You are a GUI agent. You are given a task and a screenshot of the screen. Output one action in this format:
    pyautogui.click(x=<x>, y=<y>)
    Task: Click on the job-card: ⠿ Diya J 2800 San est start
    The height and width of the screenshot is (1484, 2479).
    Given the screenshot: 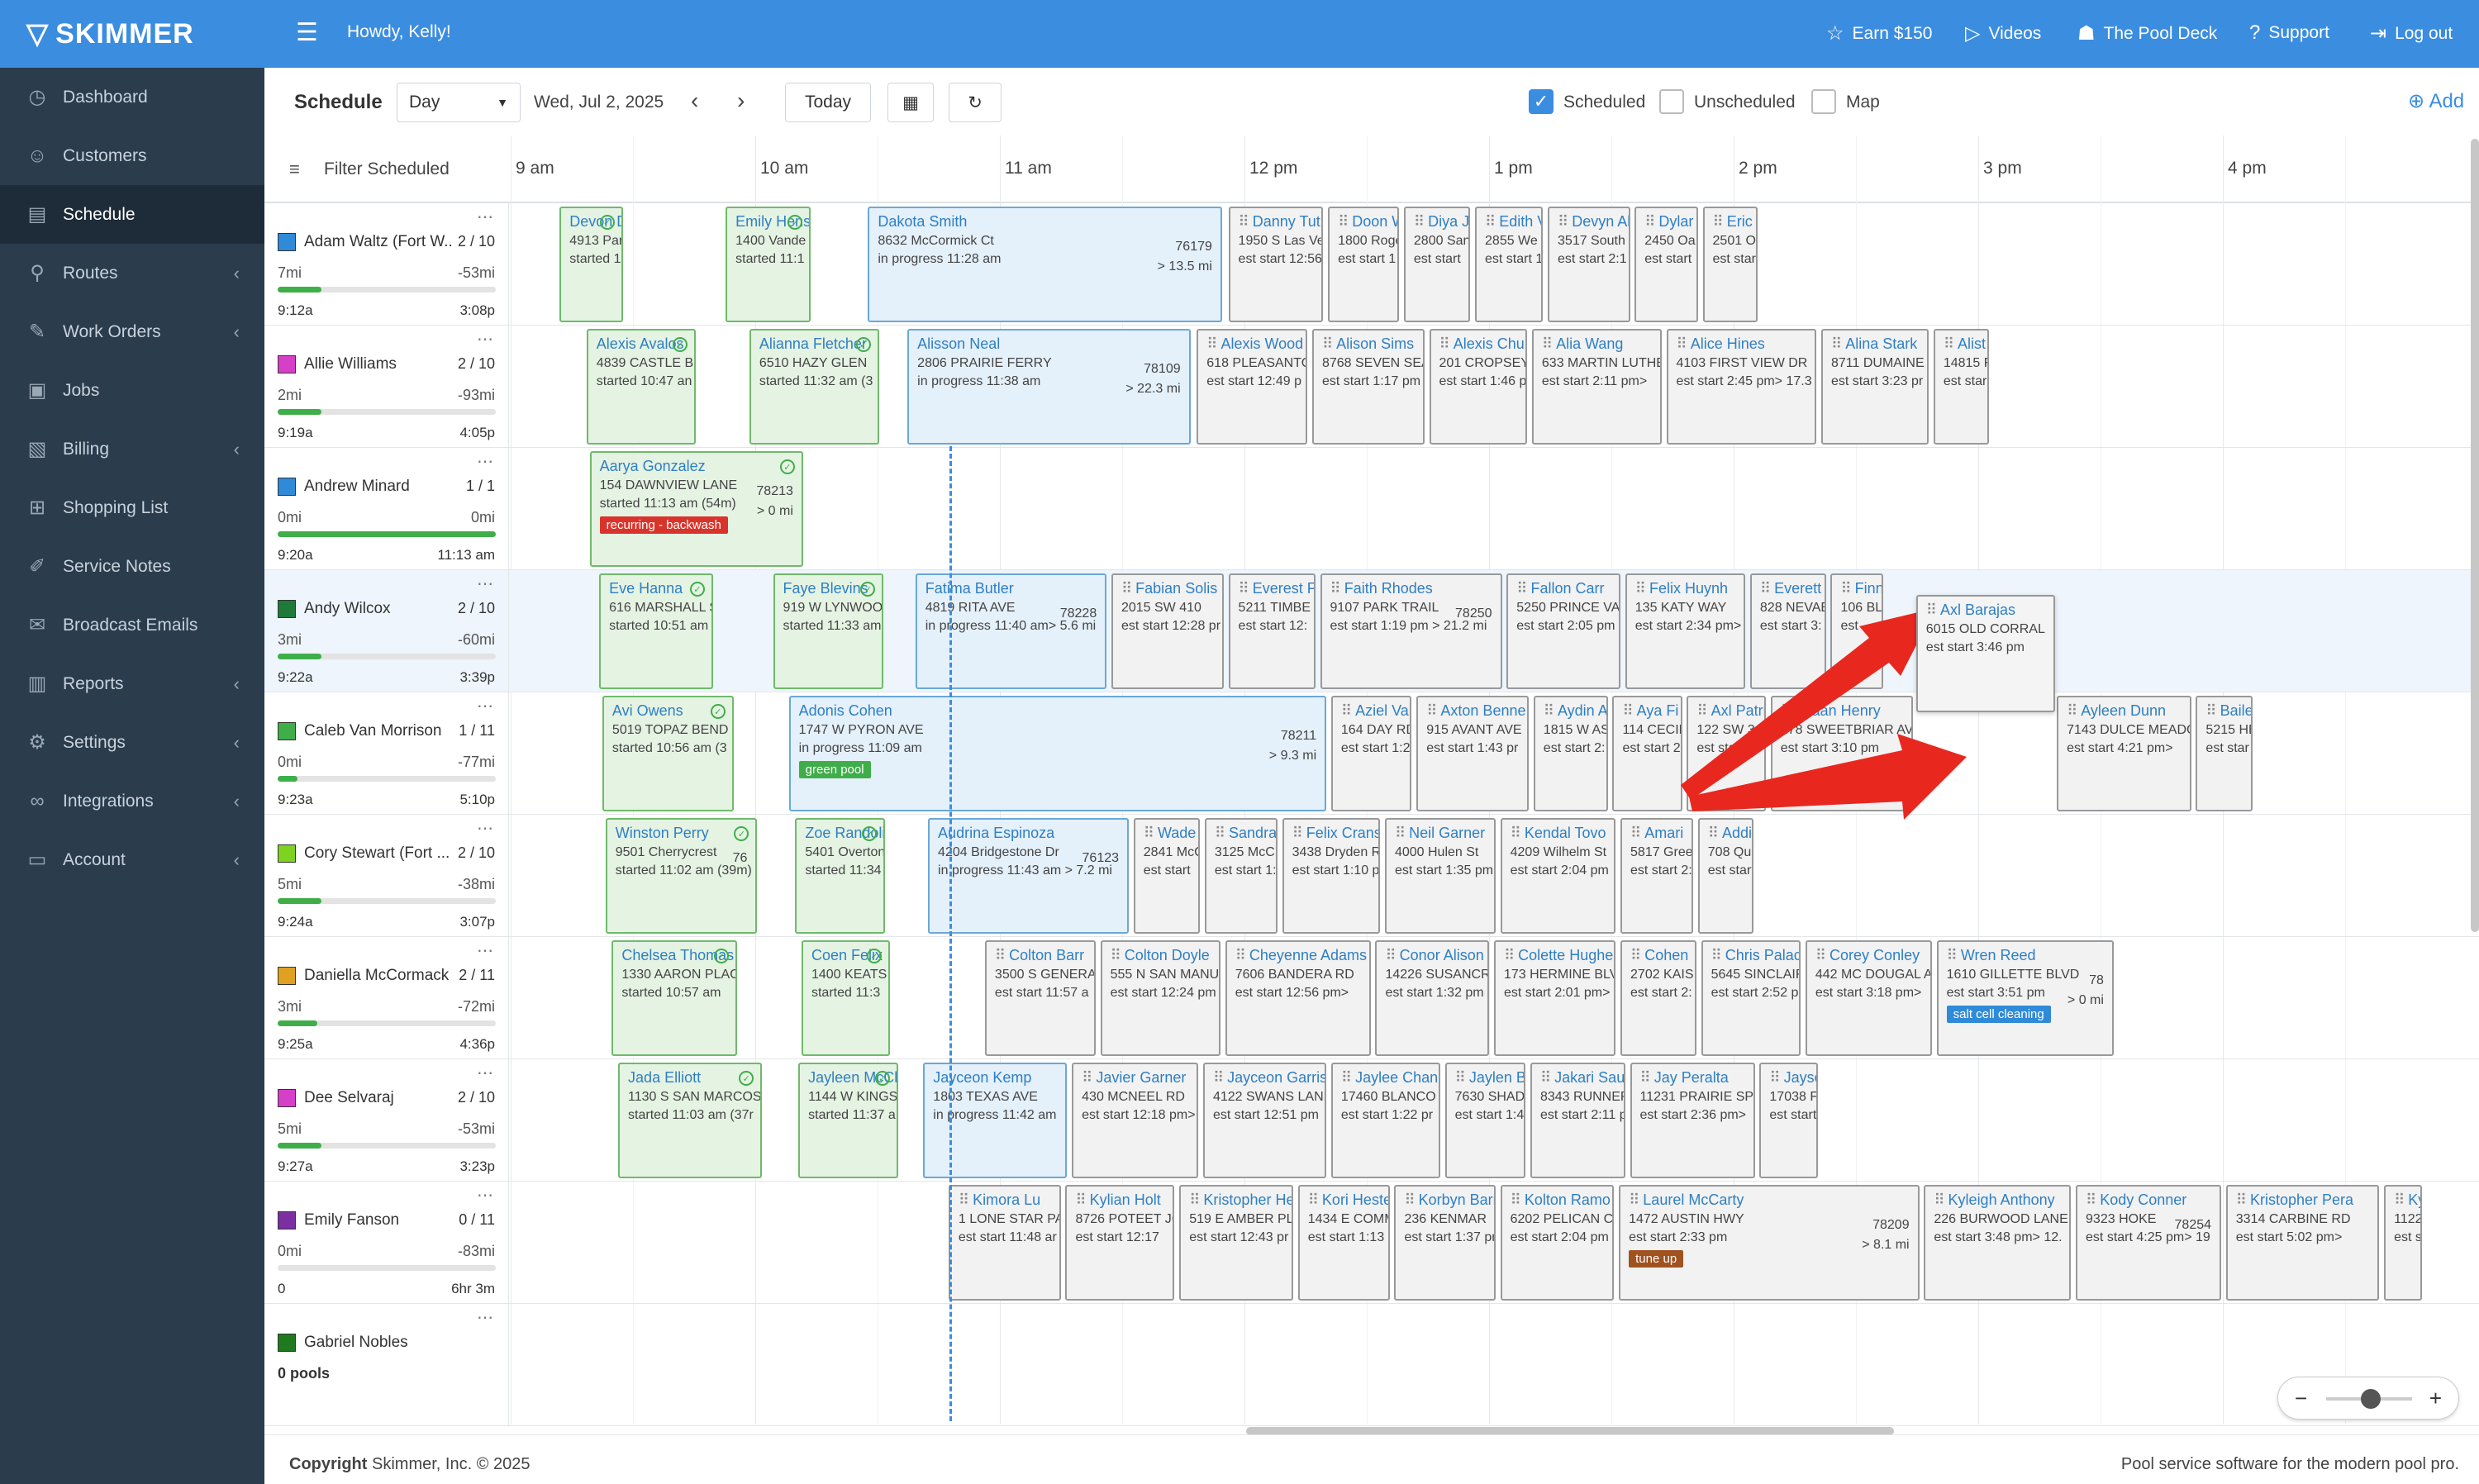 What is the action you would take?
    pyautogui.click(x=1437, y=264)
    